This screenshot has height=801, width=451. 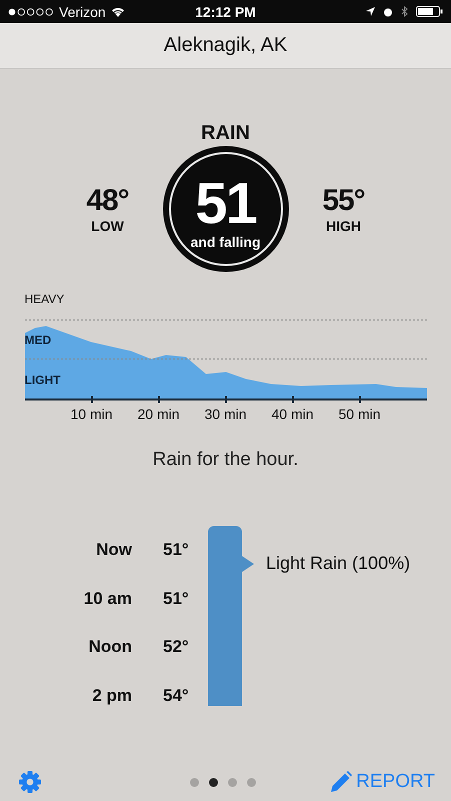 What do you see at coordinates (107, 598) in the screenshot?
I see `hour-label: 10 am` at bounding box center [107, 598].